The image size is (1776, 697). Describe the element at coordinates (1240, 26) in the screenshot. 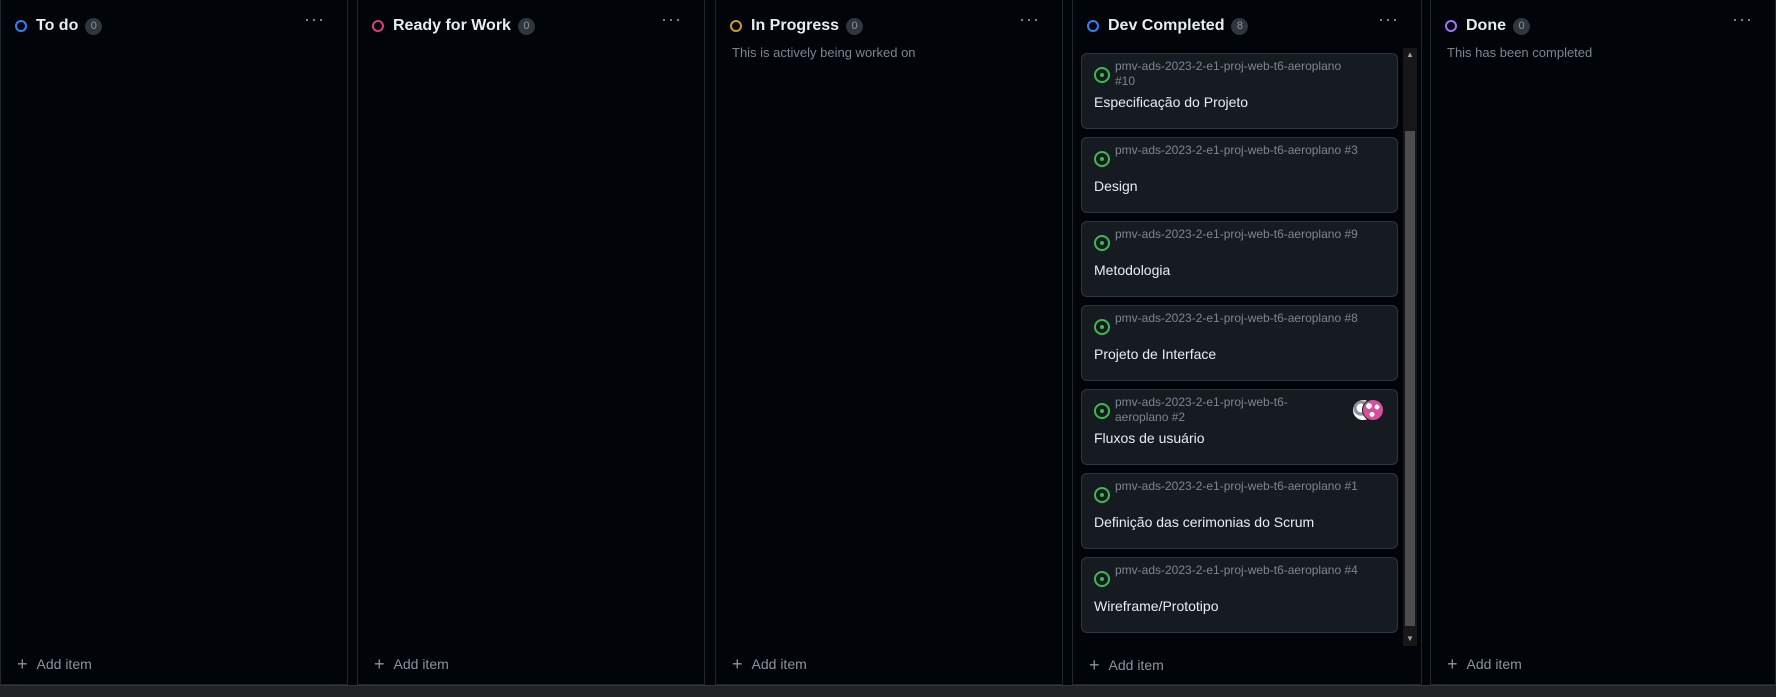

I see `item-count-badge: 8` at that location.